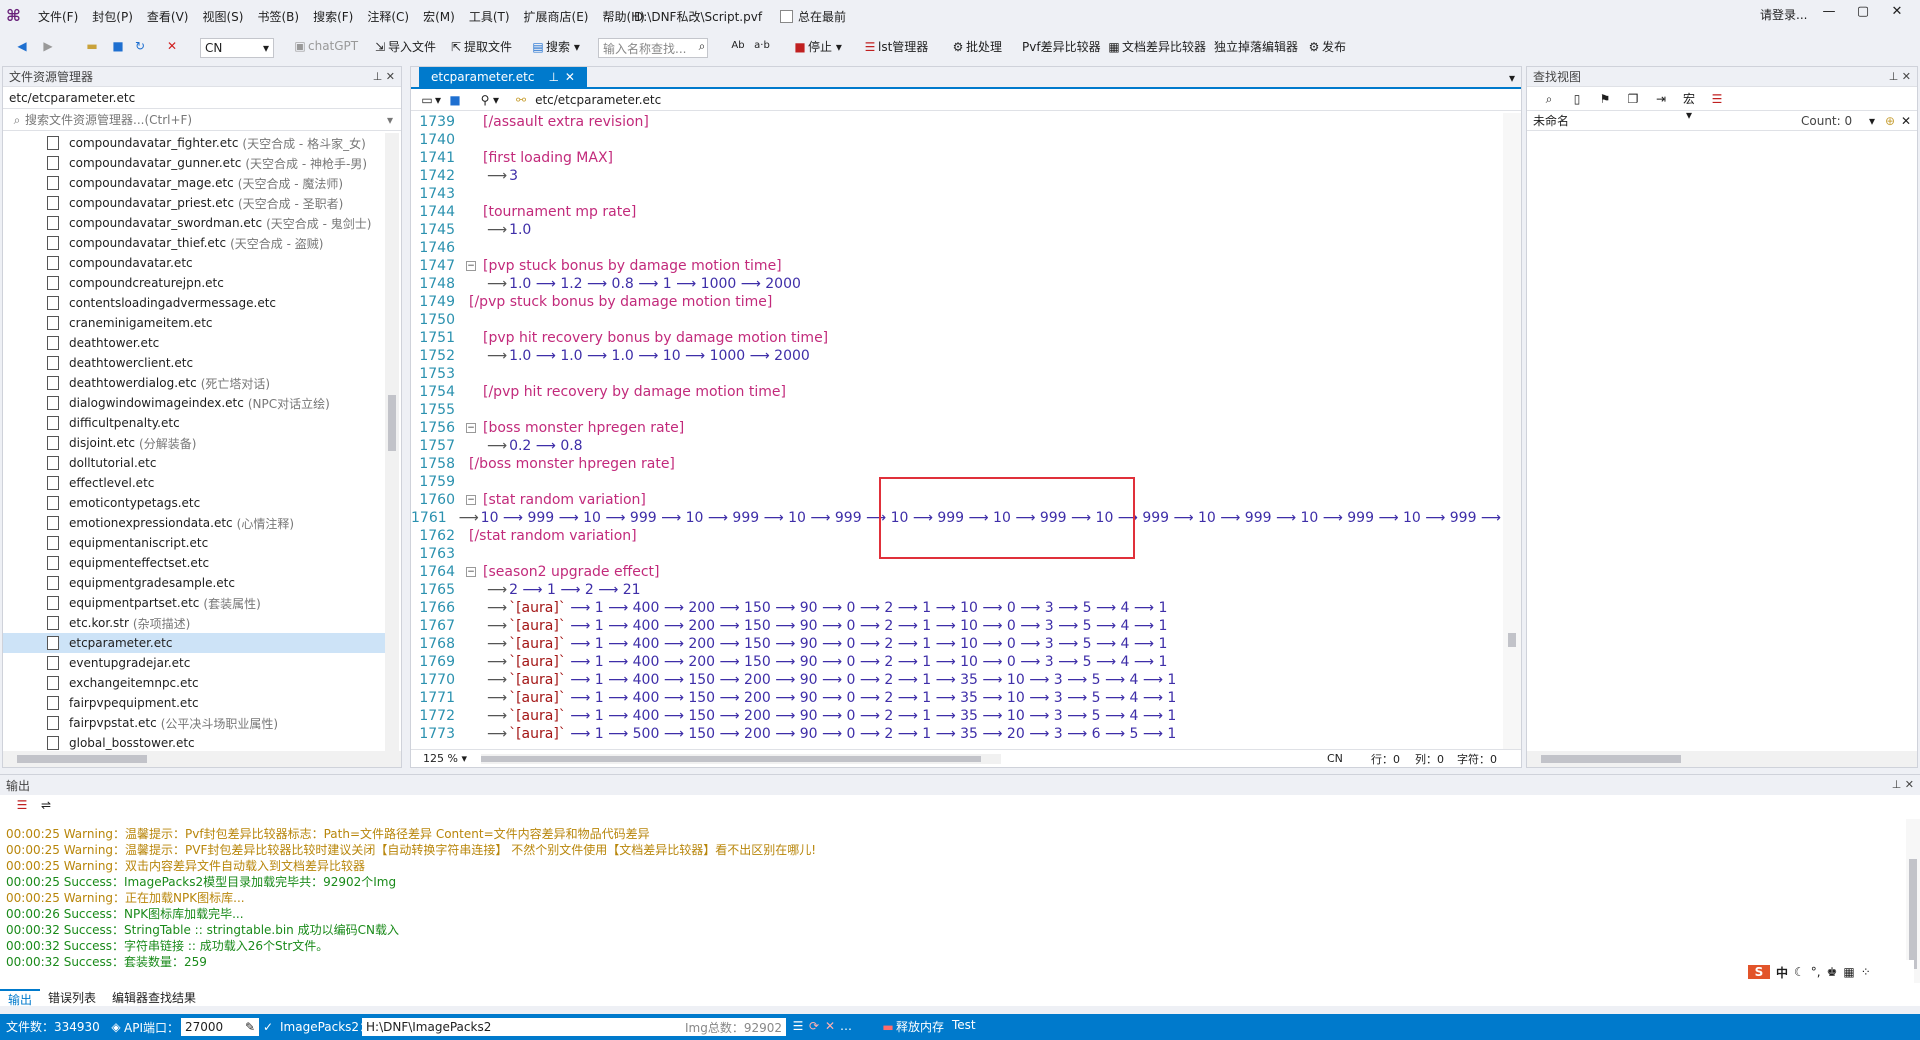 This screenshot has width=1920, height=1040. What do you see at coordinates (195, 742) in the screenshot?
I see `tree-item: global_bosstower.etc` at bounding box center [195, 742].